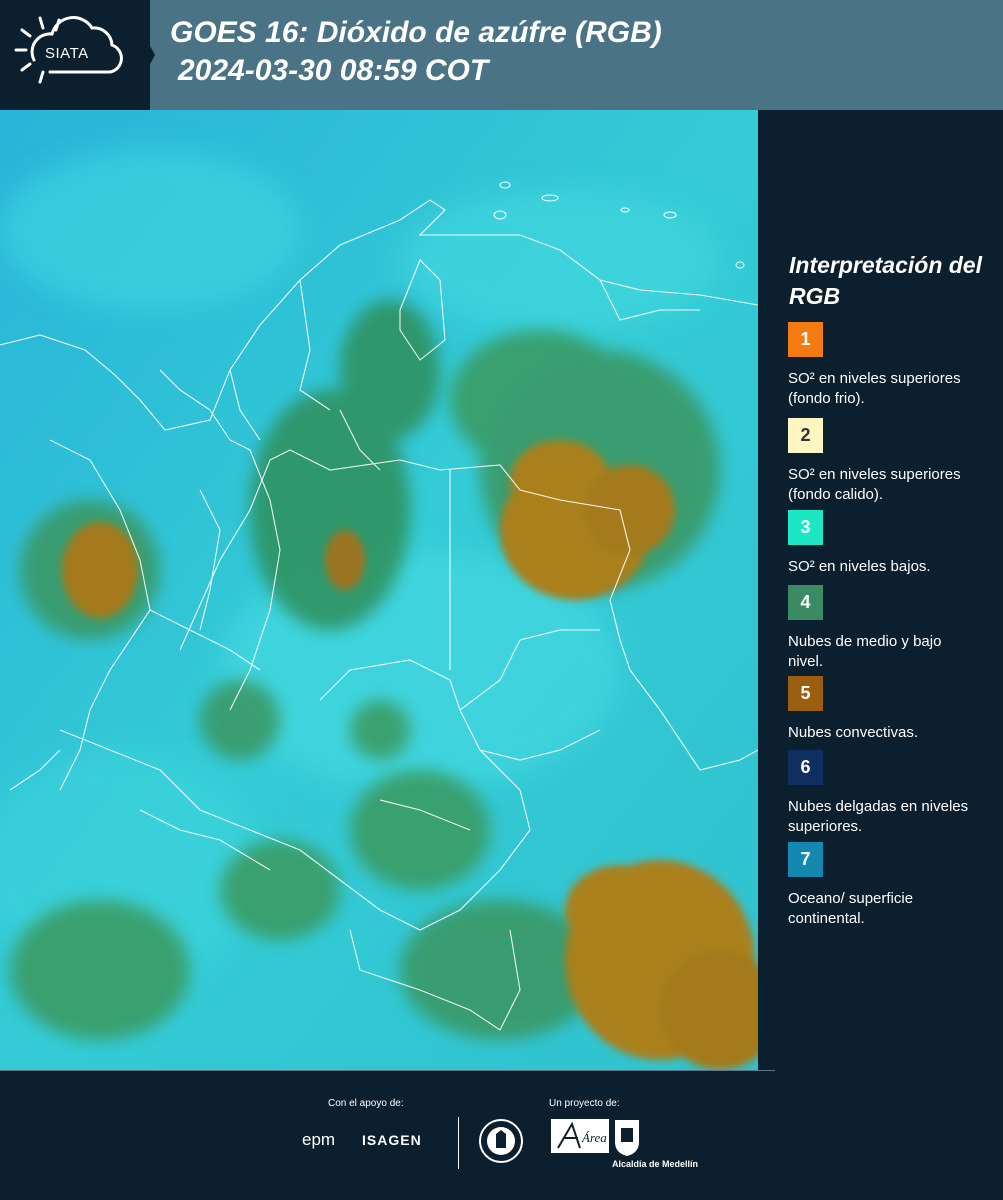 The height and width of the screenshot is (1200, 1003). What do you see at coordinates (888, 628) in the screenshot?
I see `legend-item: 4 Nubes de medio y bajo nivel.` at bounding box center [888, 628].